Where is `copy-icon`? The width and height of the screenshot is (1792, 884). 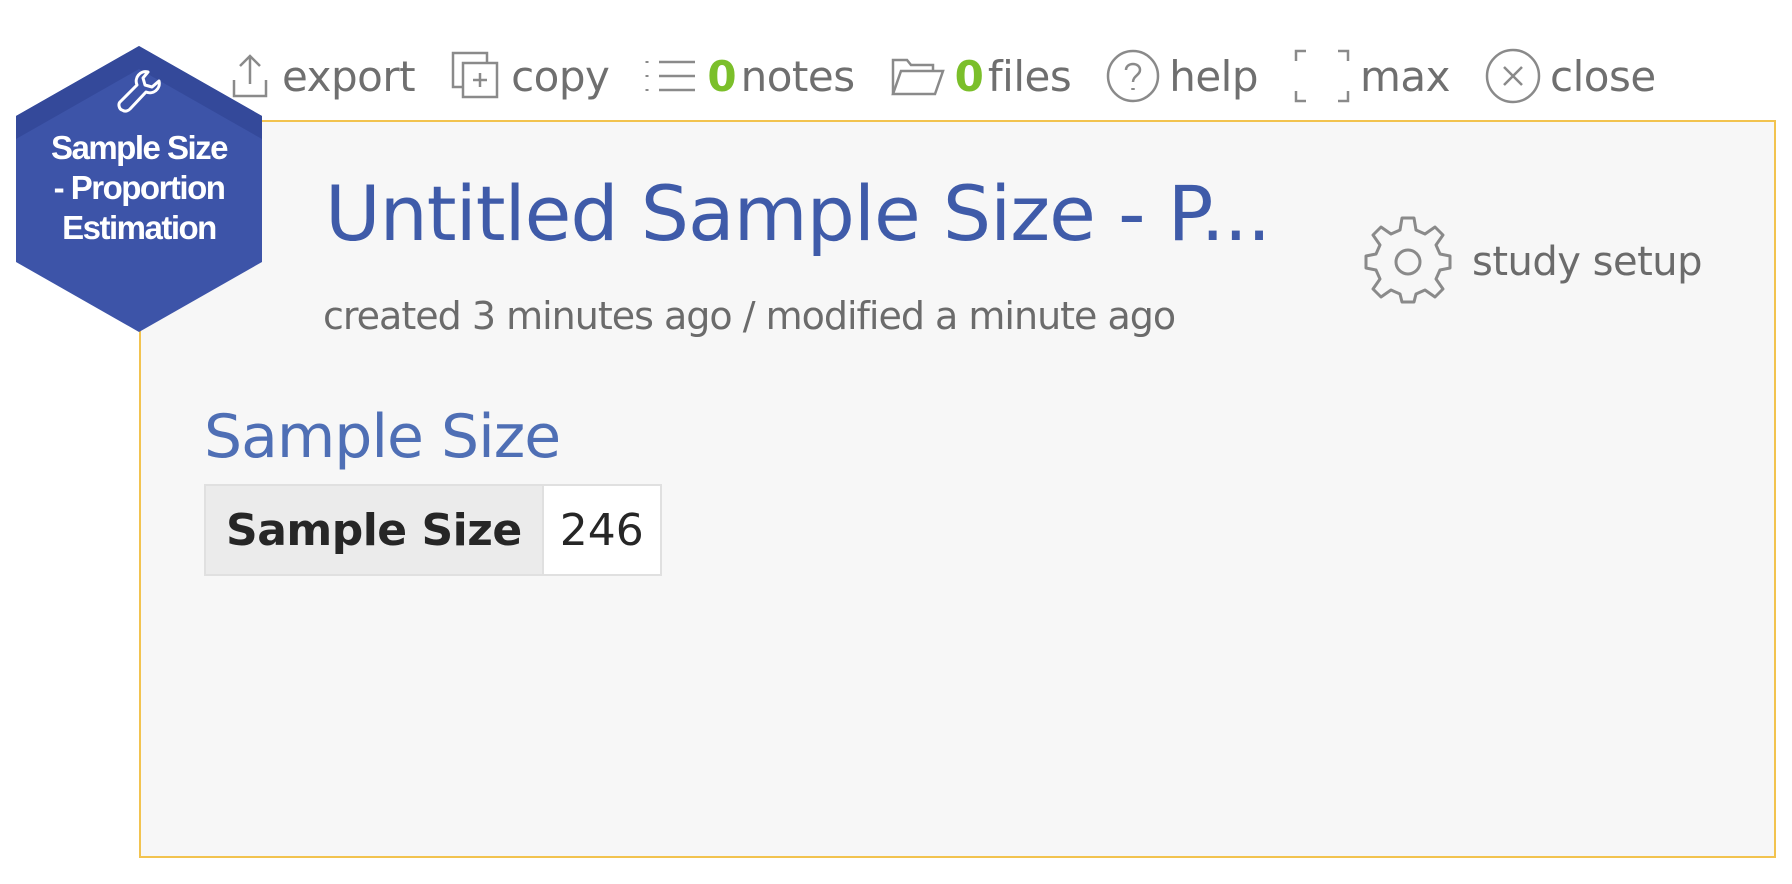 copy-icon is located at coordinates (475, 75).